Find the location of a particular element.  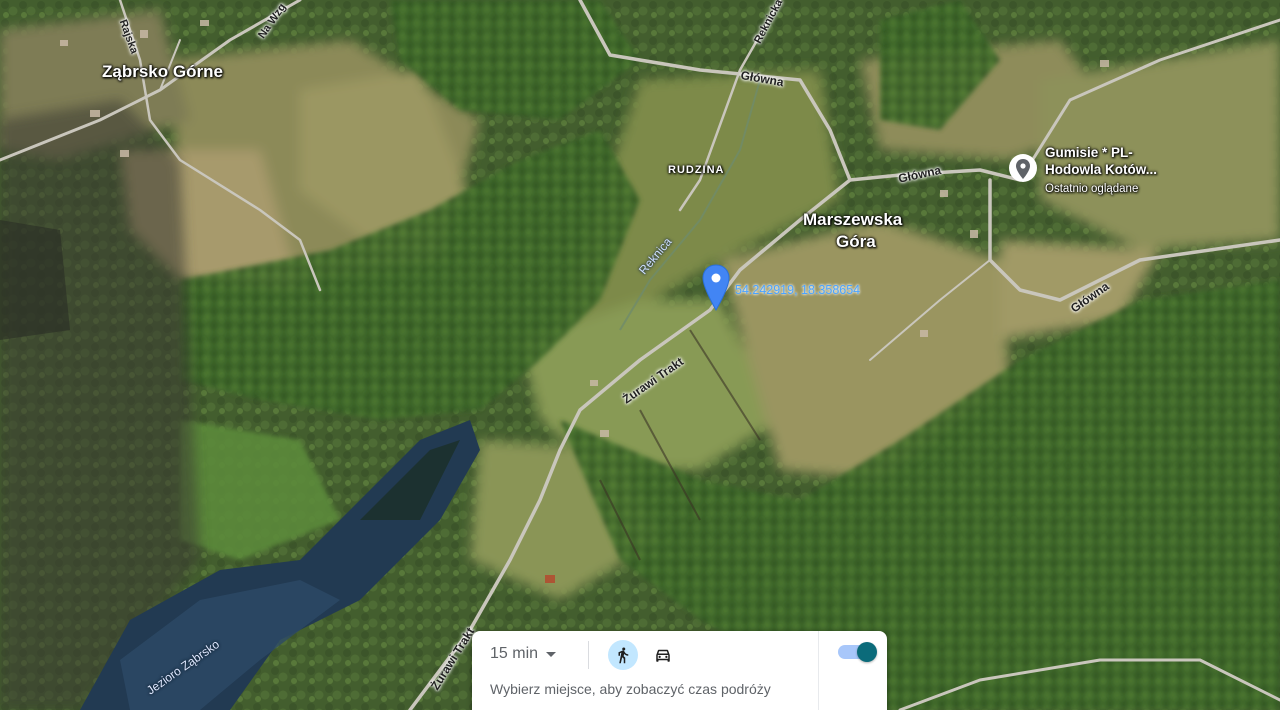

poi-marker is located at coordinates (1023, 170).